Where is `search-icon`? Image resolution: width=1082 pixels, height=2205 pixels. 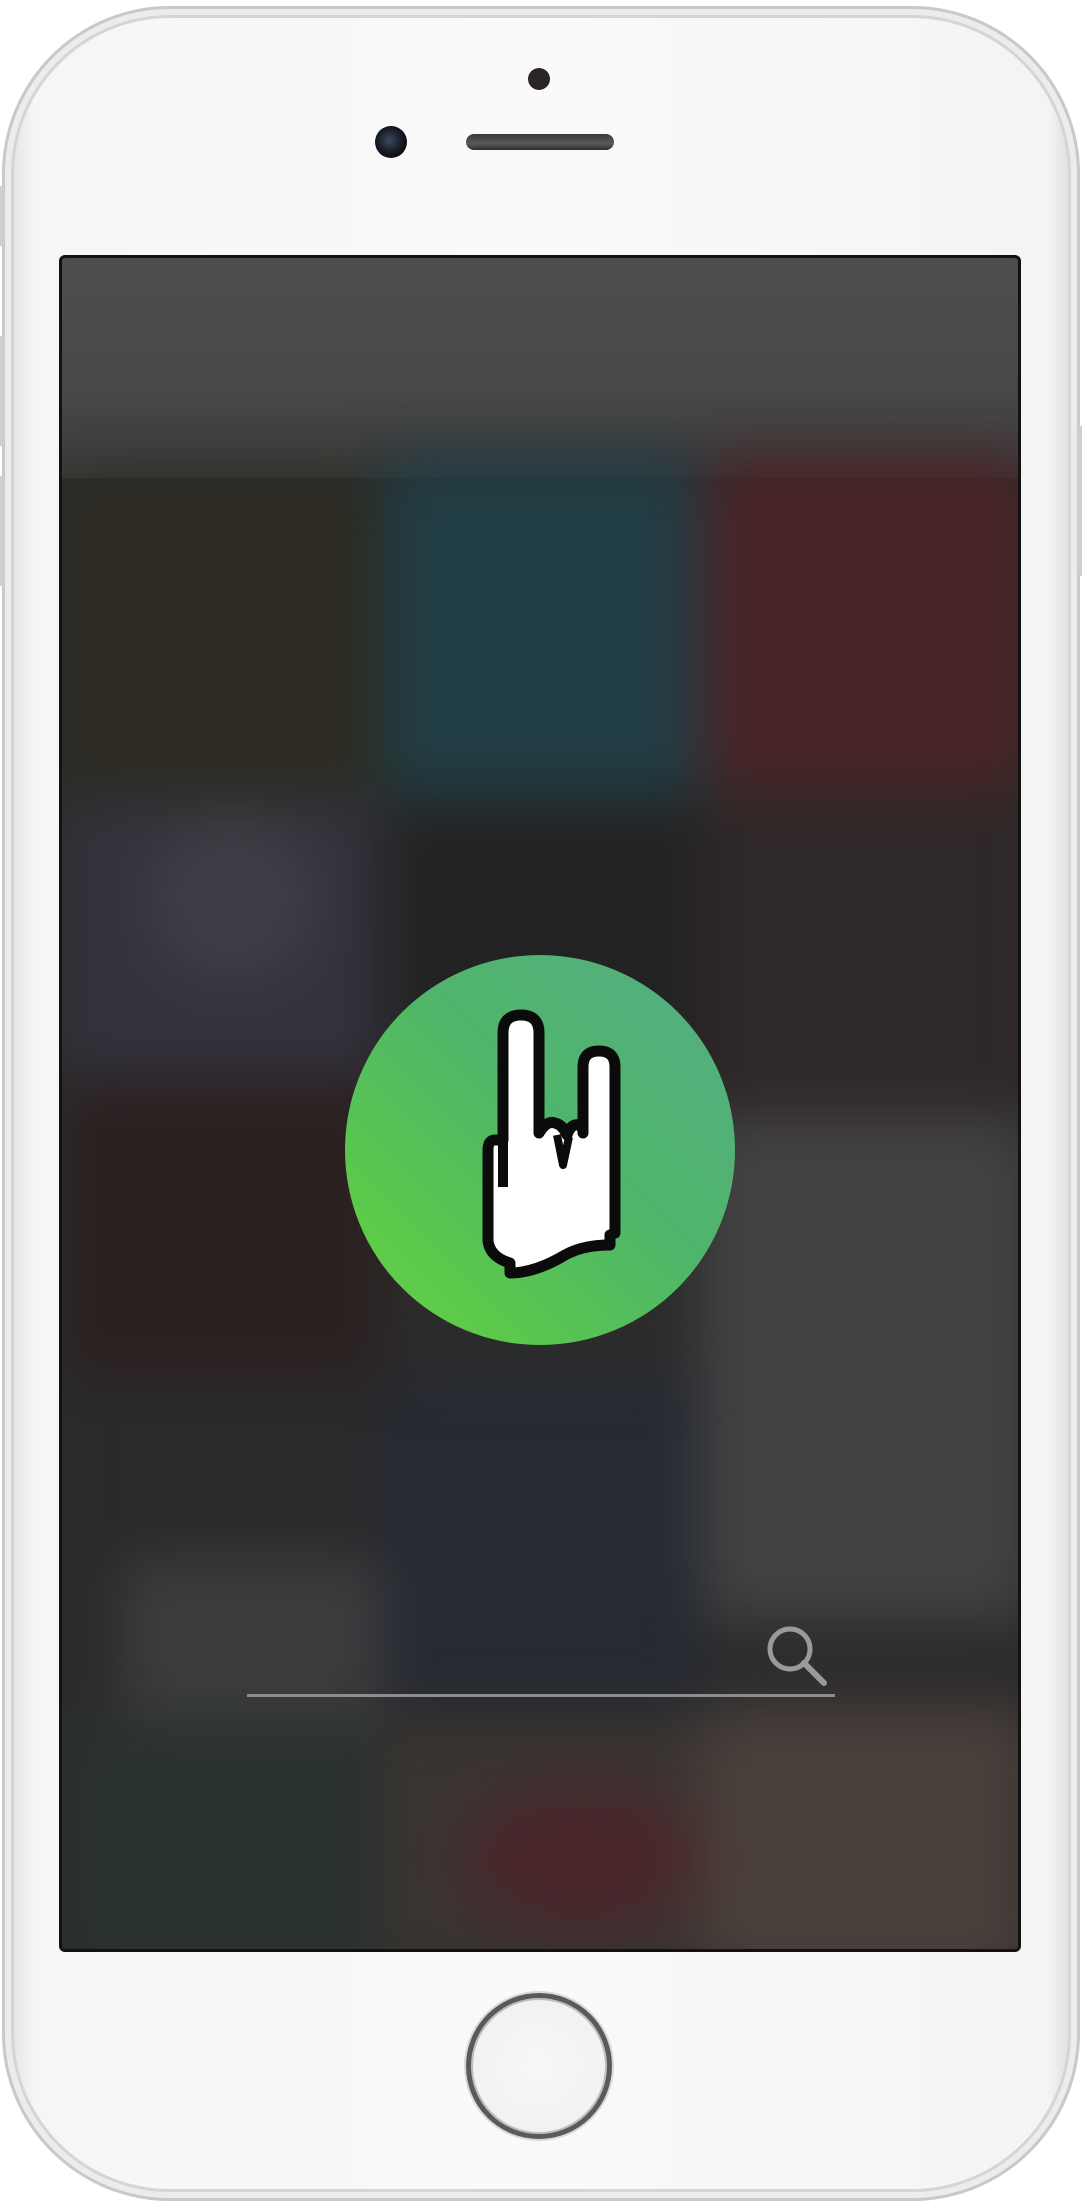
search-icon is located at coordinates (797, 1656).